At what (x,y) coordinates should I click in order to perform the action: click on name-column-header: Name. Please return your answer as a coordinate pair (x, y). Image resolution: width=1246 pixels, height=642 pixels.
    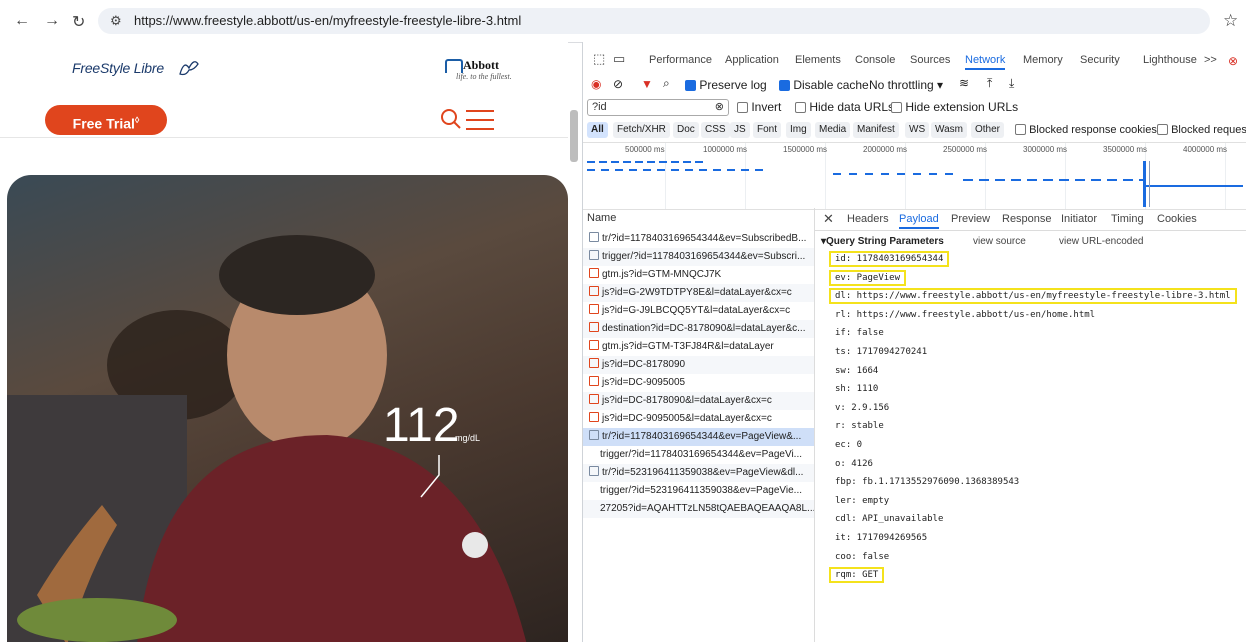
    Looking at the image, I should click on (601, 218).